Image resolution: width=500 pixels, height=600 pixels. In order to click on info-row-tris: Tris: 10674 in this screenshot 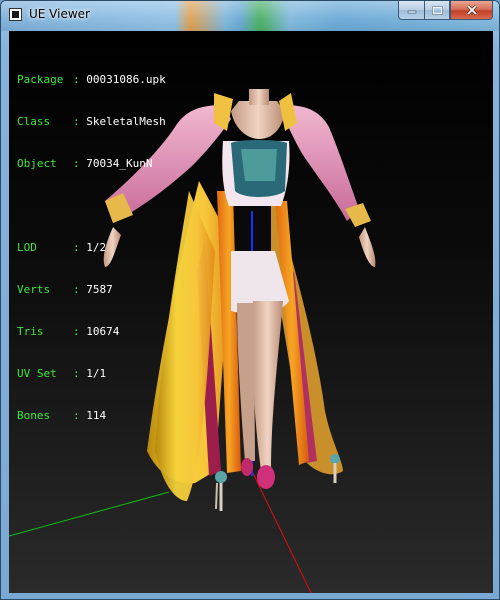, I will do `click(91, 332)`.